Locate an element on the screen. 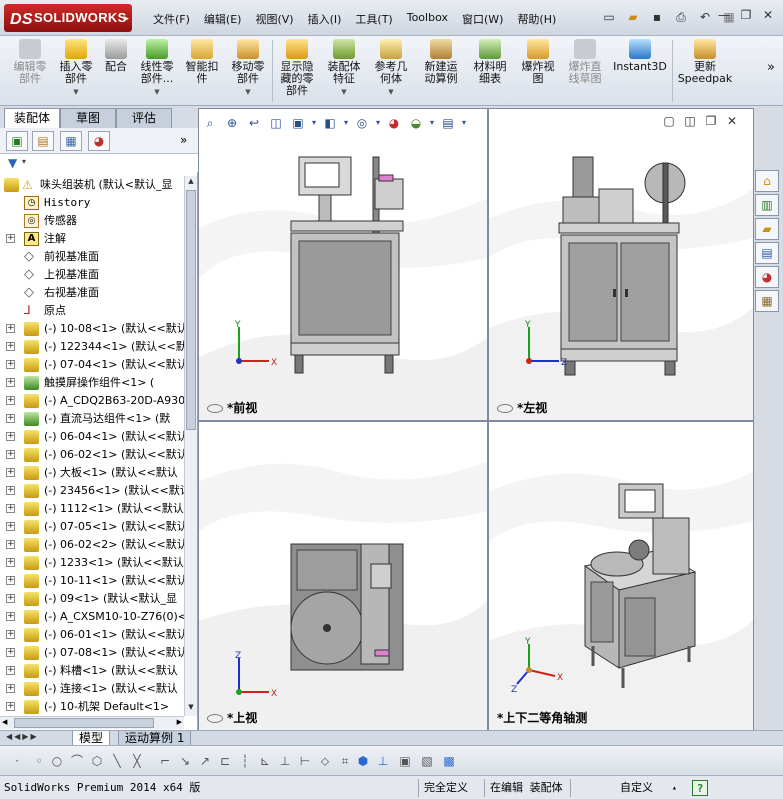  units-chevron-up-icon: ▴ is located at coordinates (674, 788).